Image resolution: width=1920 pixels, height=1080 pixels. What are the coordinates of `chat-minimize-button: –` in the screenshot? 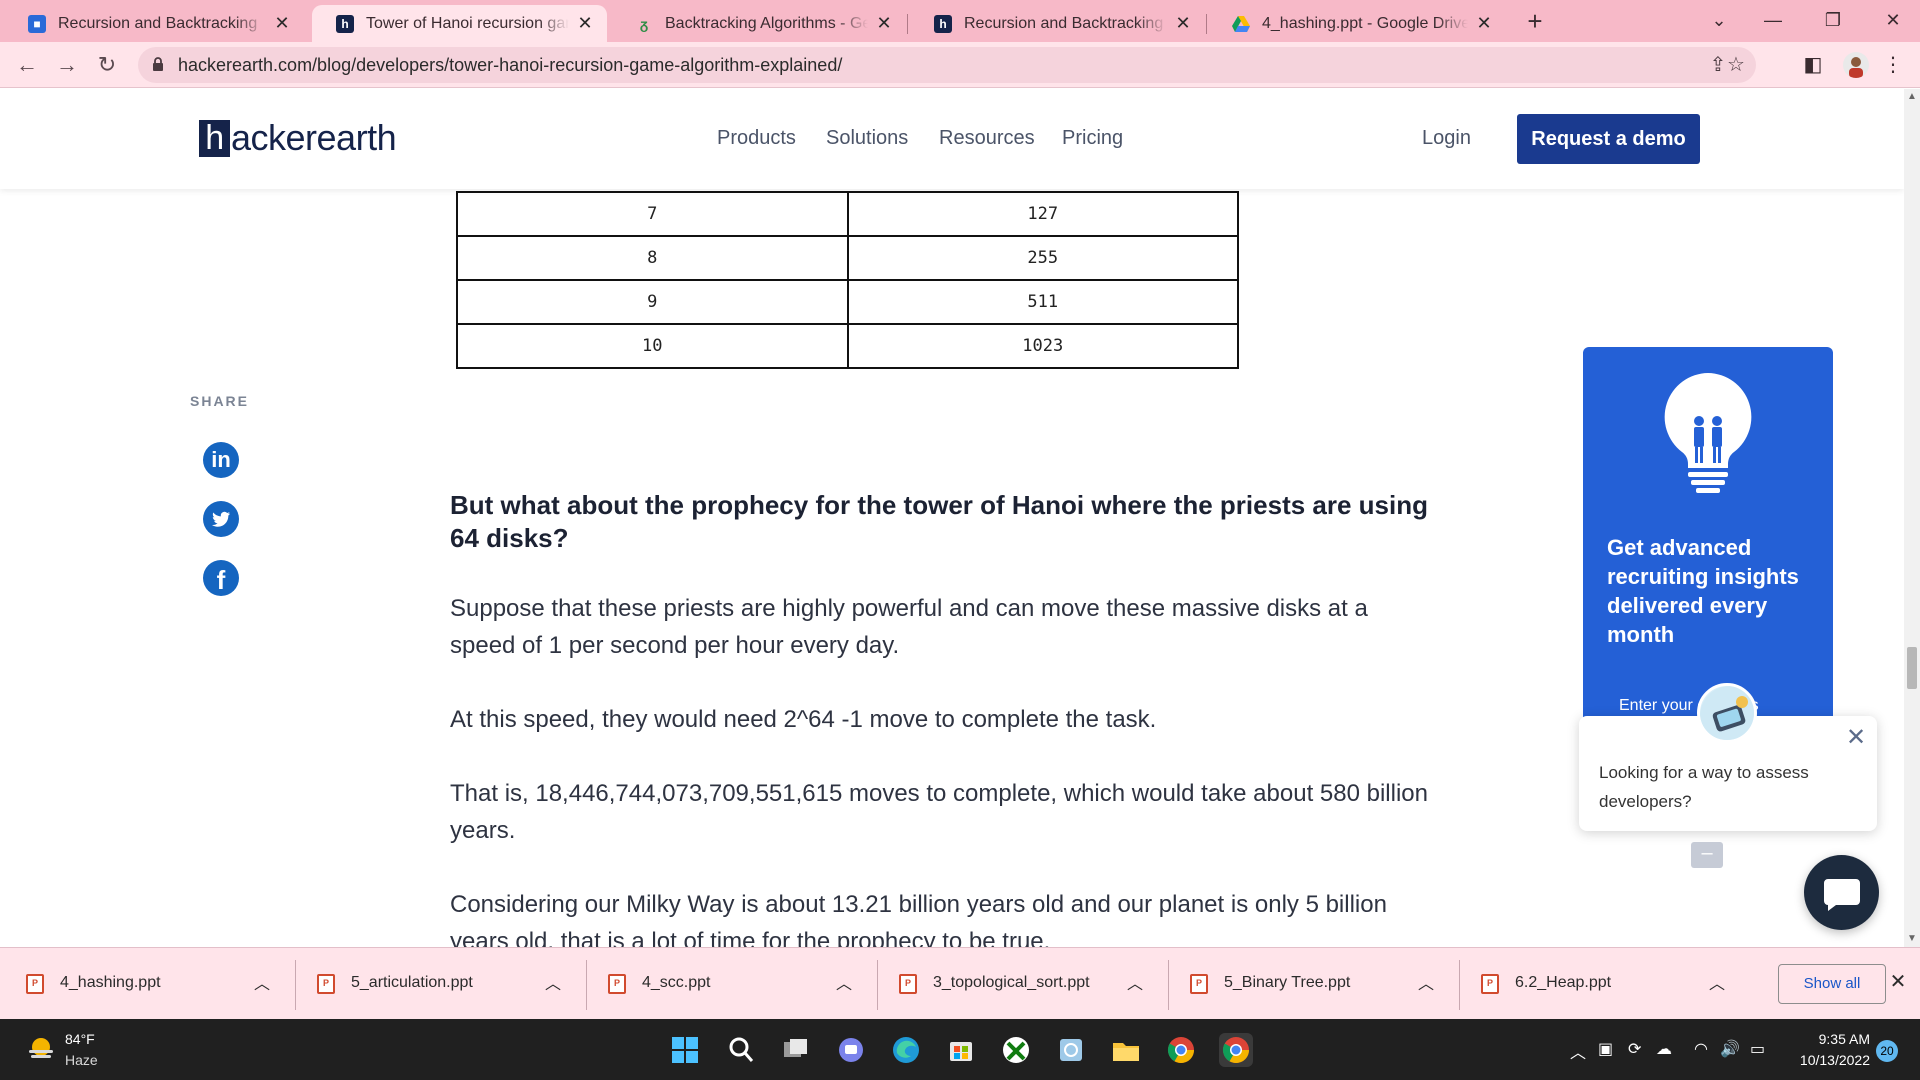 It's located at (1707, 855).